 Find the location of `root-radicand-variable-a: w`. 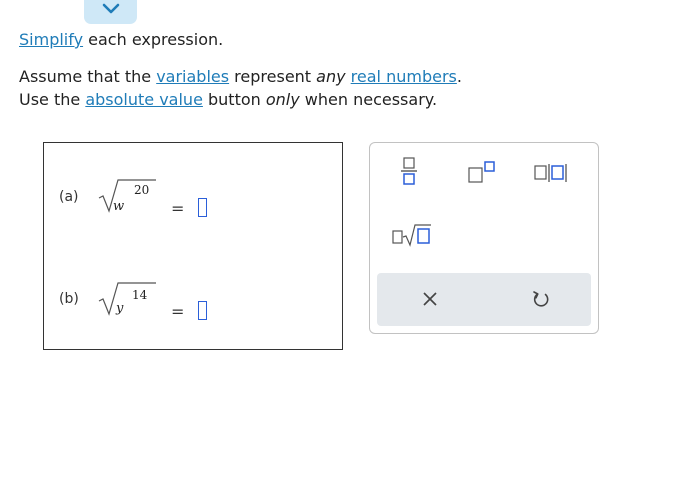

root-radicand-variable-a: w is located at coordinates (119, 206).